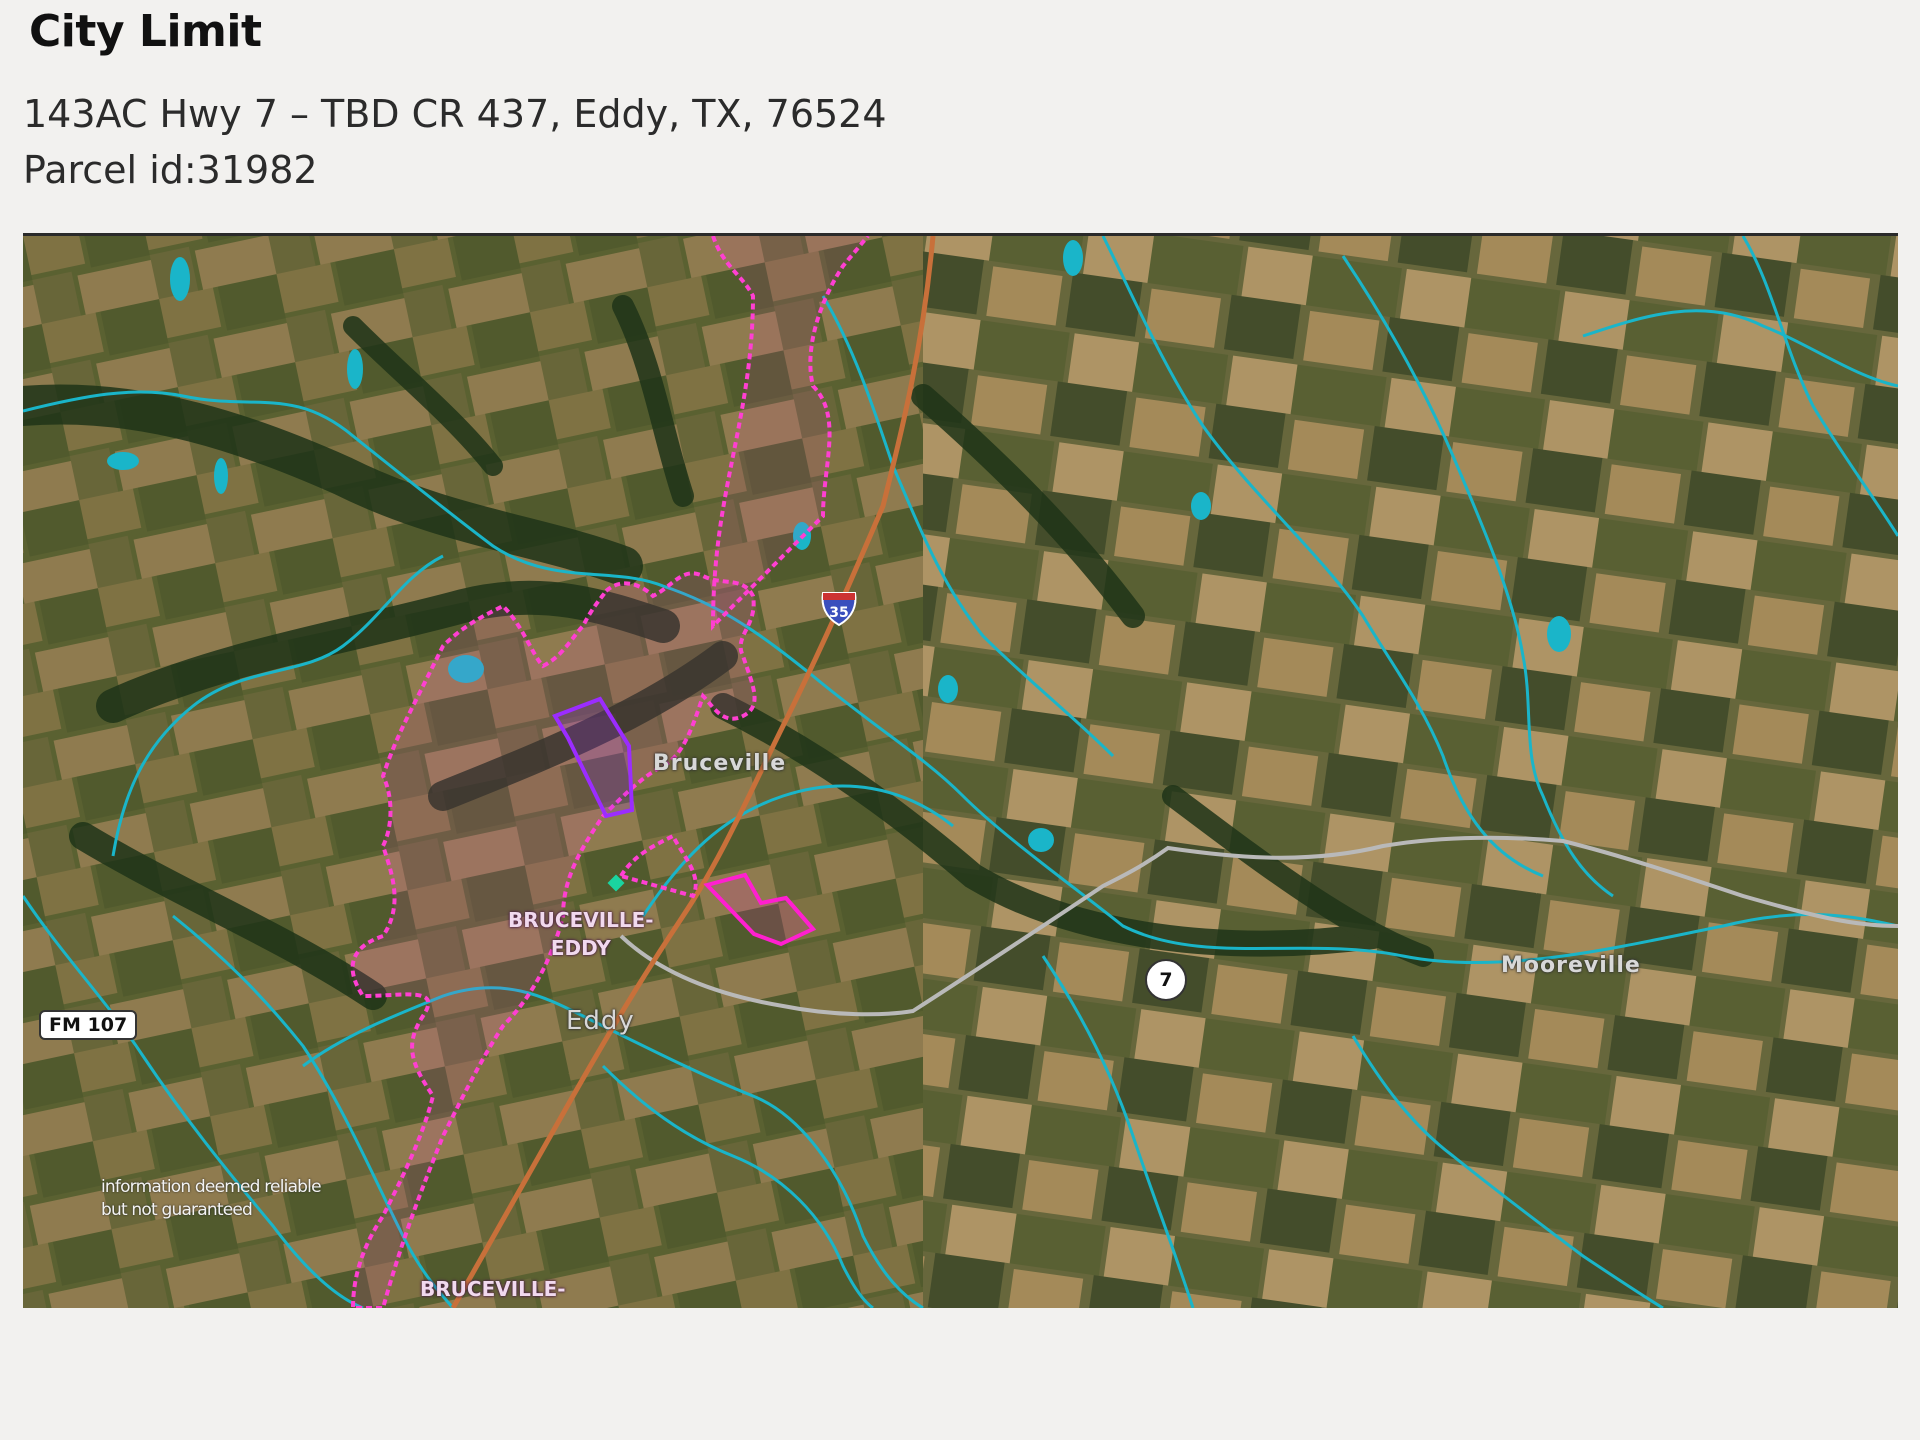 This screenshot has width=1920, height=1440. I want to click on label-mooreville: Mooreville, so click(1571, 965).